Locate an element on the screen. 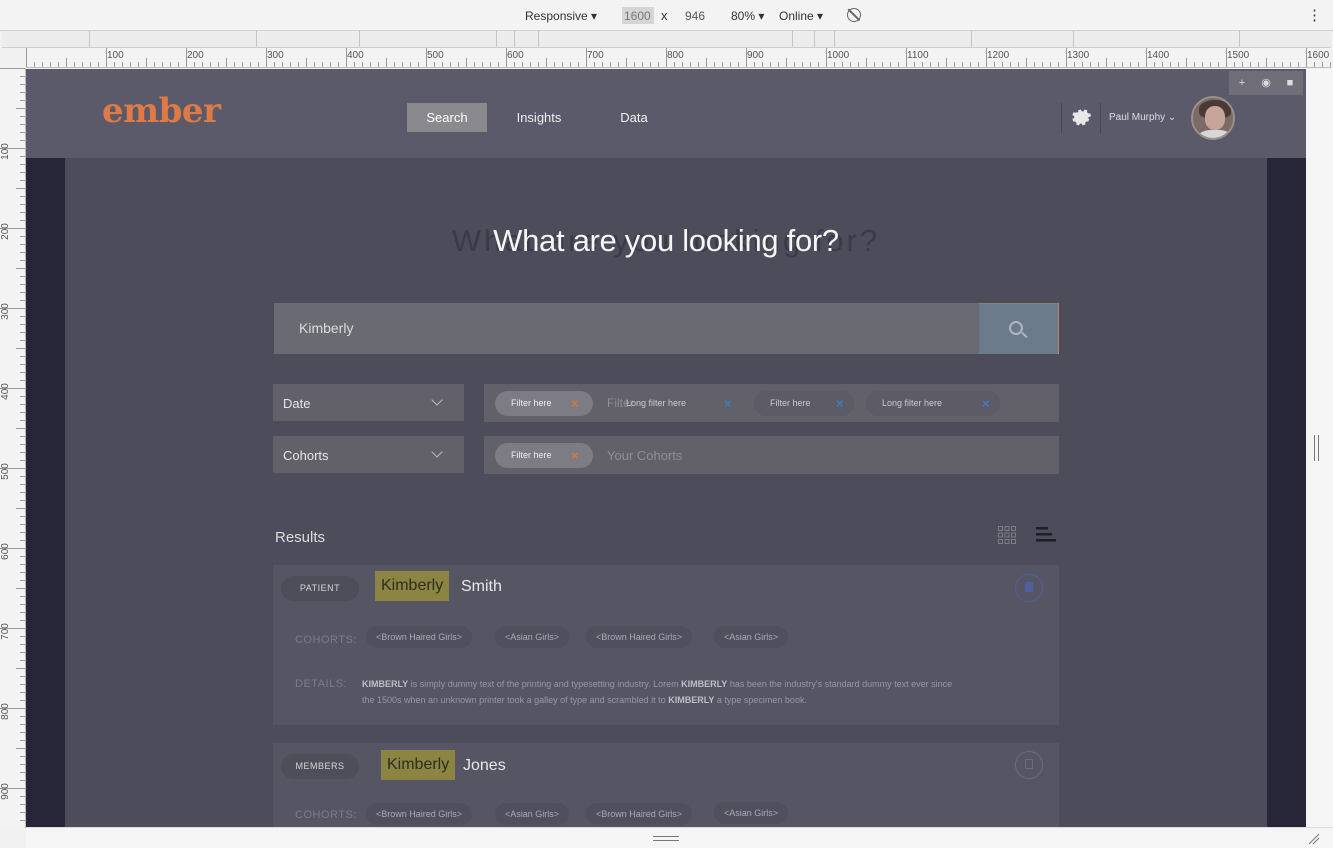 The height and width of the screenshot is (848, 1333). height-input: 946 is located at coordinates (699, 15).